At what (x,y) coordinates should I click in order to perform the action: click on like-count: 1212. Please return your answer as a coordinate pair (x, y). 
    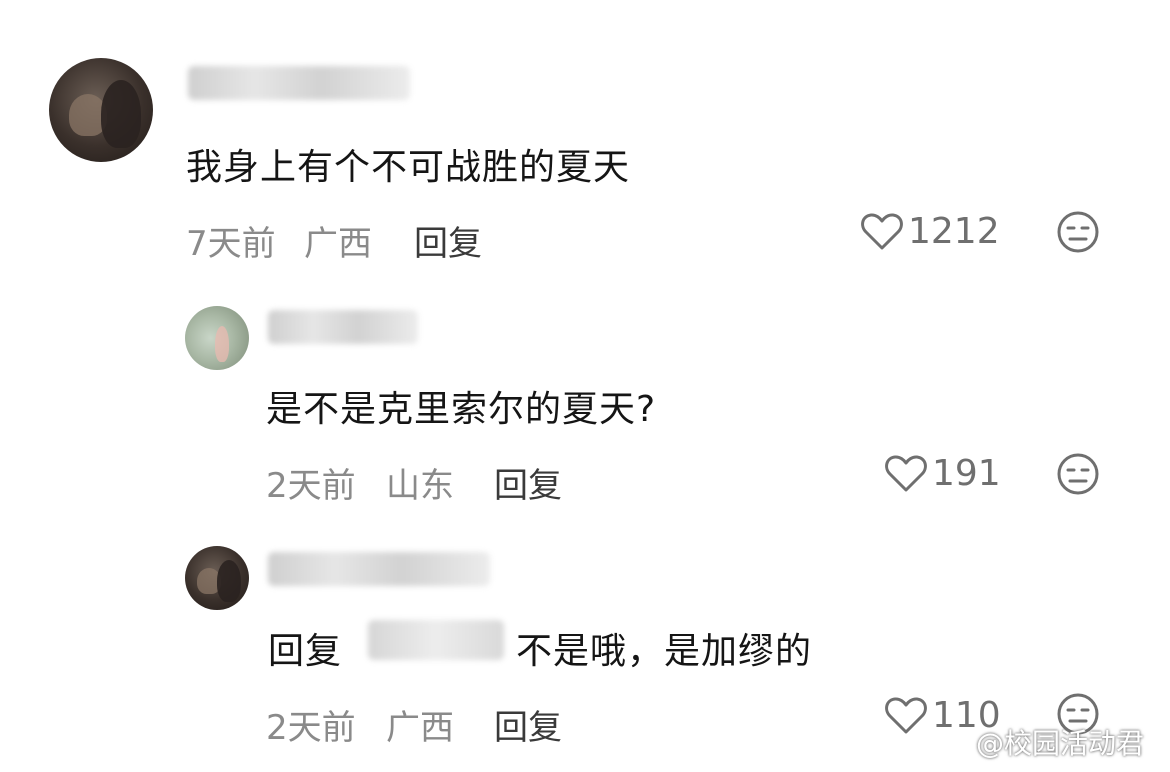
    Looking at the image, I should click on (954, 231).